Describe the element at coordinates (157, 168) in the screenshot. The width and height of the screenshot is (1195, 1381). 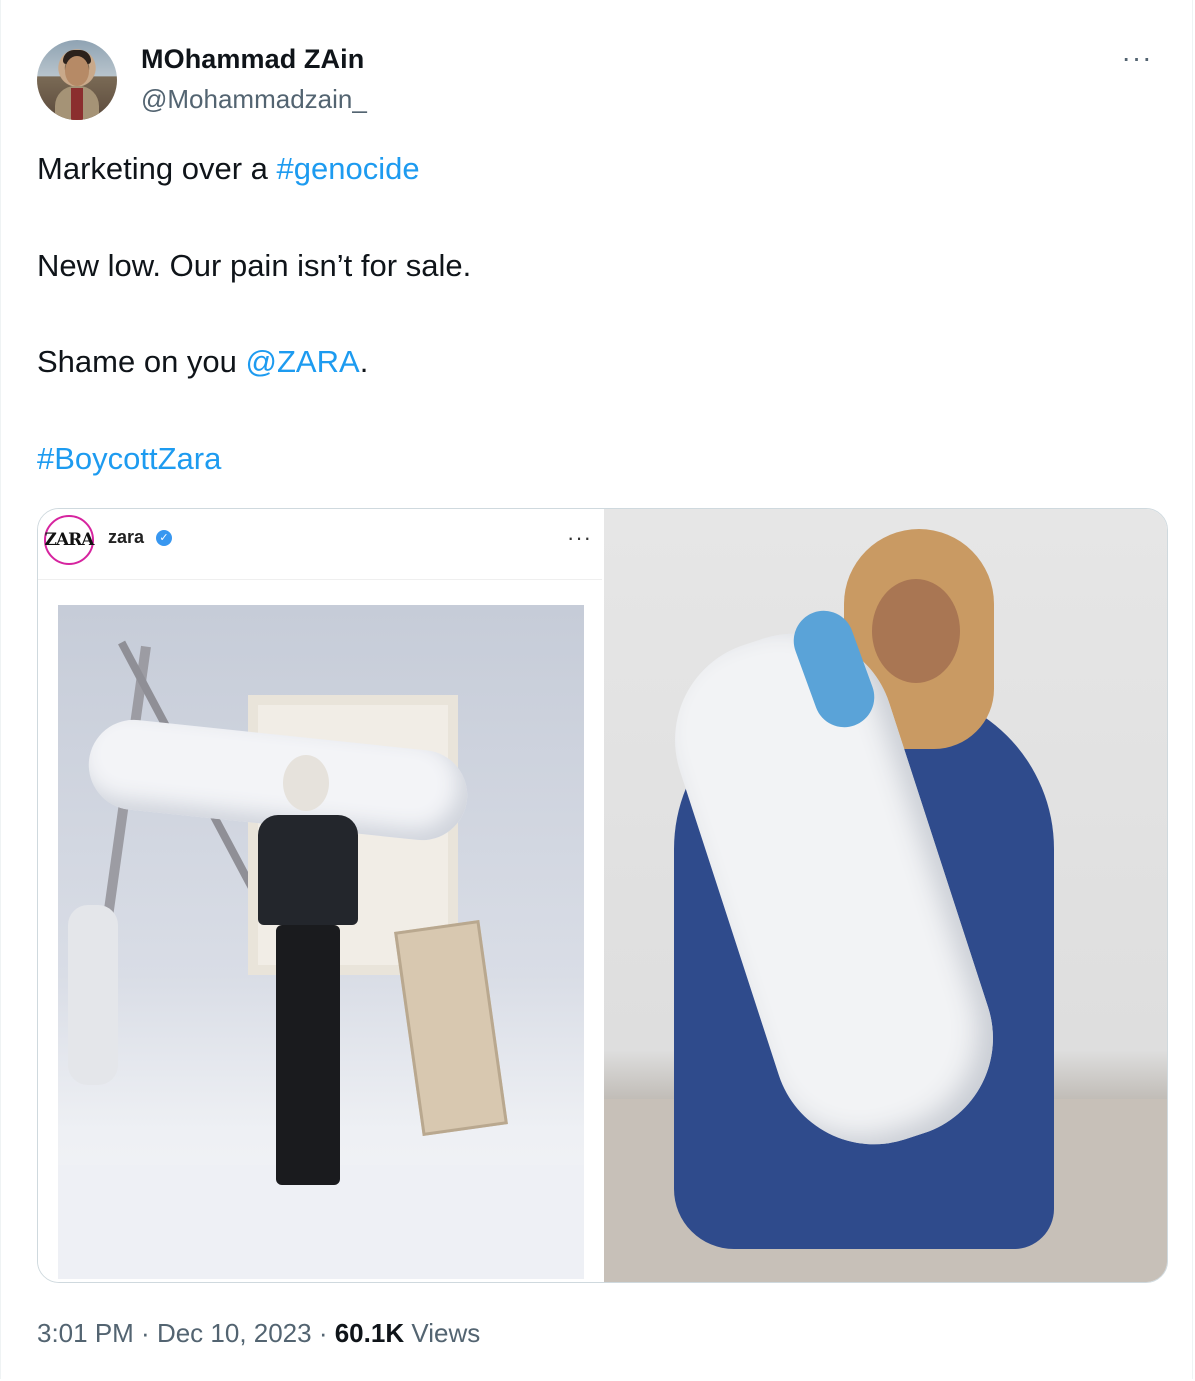
I see `tweet-text-segment: Marketing over a` at that location.